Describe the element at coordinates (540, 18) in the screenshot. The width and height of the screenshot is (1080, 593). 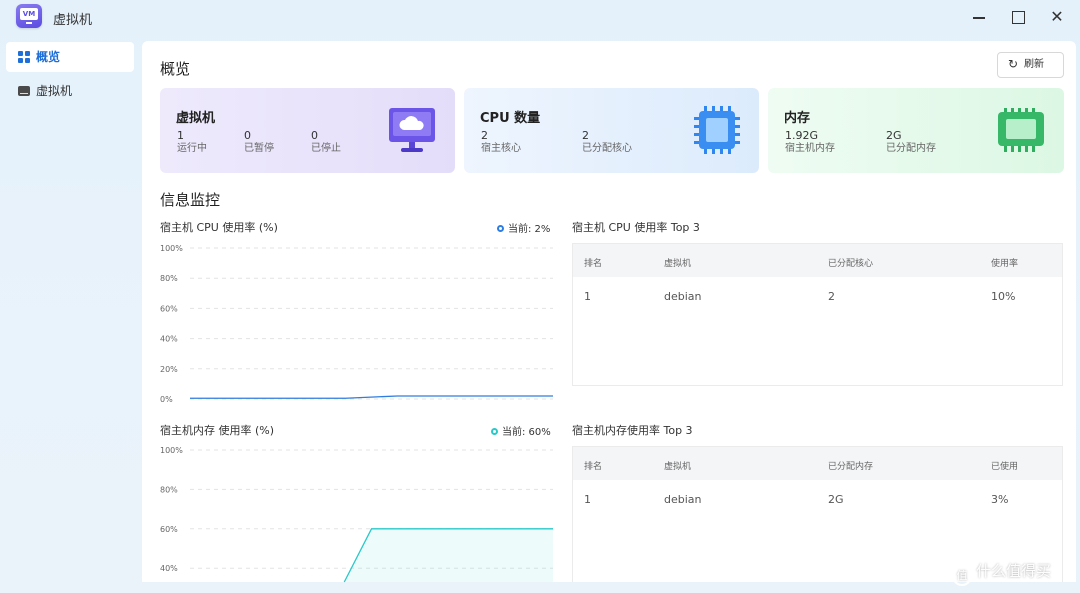
I see `title-bar: VM 虚拟机 ✕` at that location.